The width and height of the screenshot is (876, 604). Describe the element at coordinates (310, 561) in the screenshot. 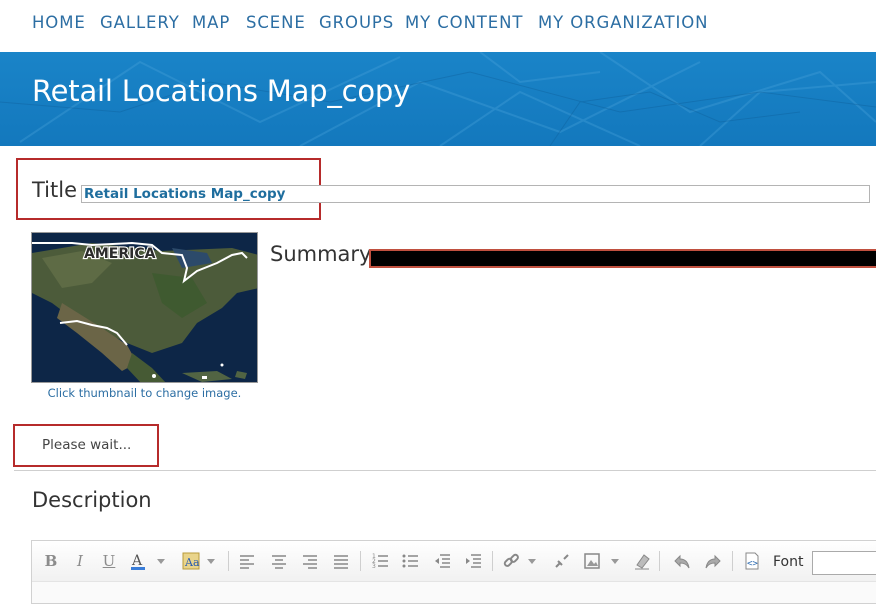

I see `align-right-icon` at that location.